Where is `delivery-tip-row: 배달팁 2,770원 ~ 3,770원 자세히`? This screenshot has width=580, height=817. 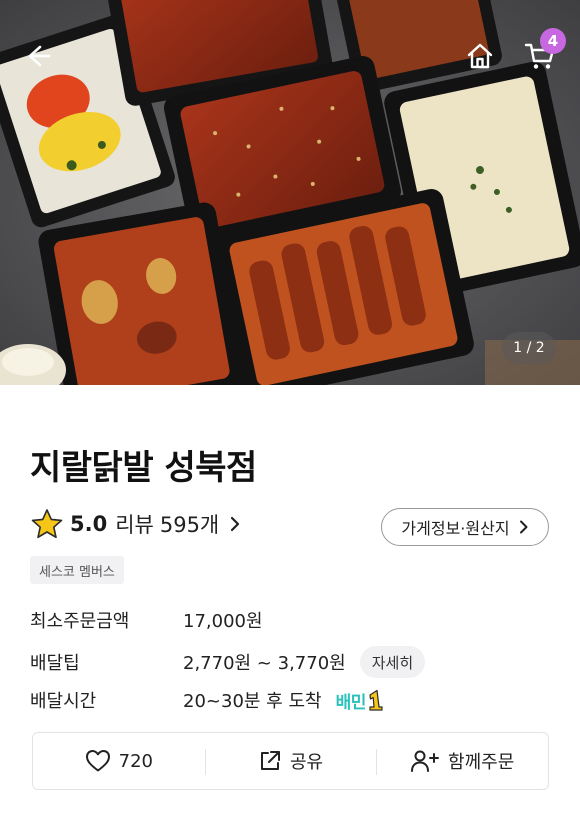
delivery-tip-row: 배달팁 2,770원 ~ 3,770원 자세히 is located at coordinates (228, 662).